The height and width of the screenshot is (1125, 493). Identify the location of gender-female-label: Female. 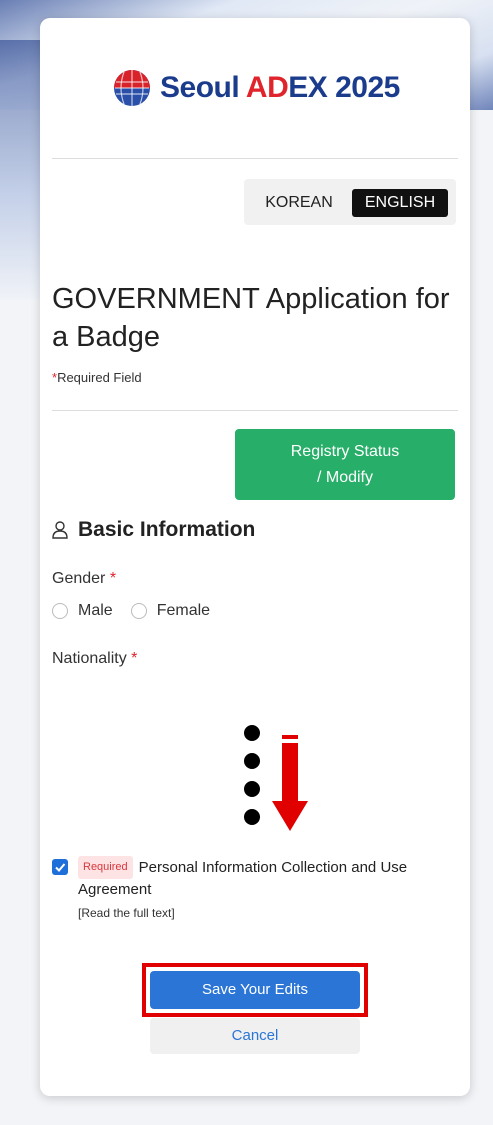
(183, 611).